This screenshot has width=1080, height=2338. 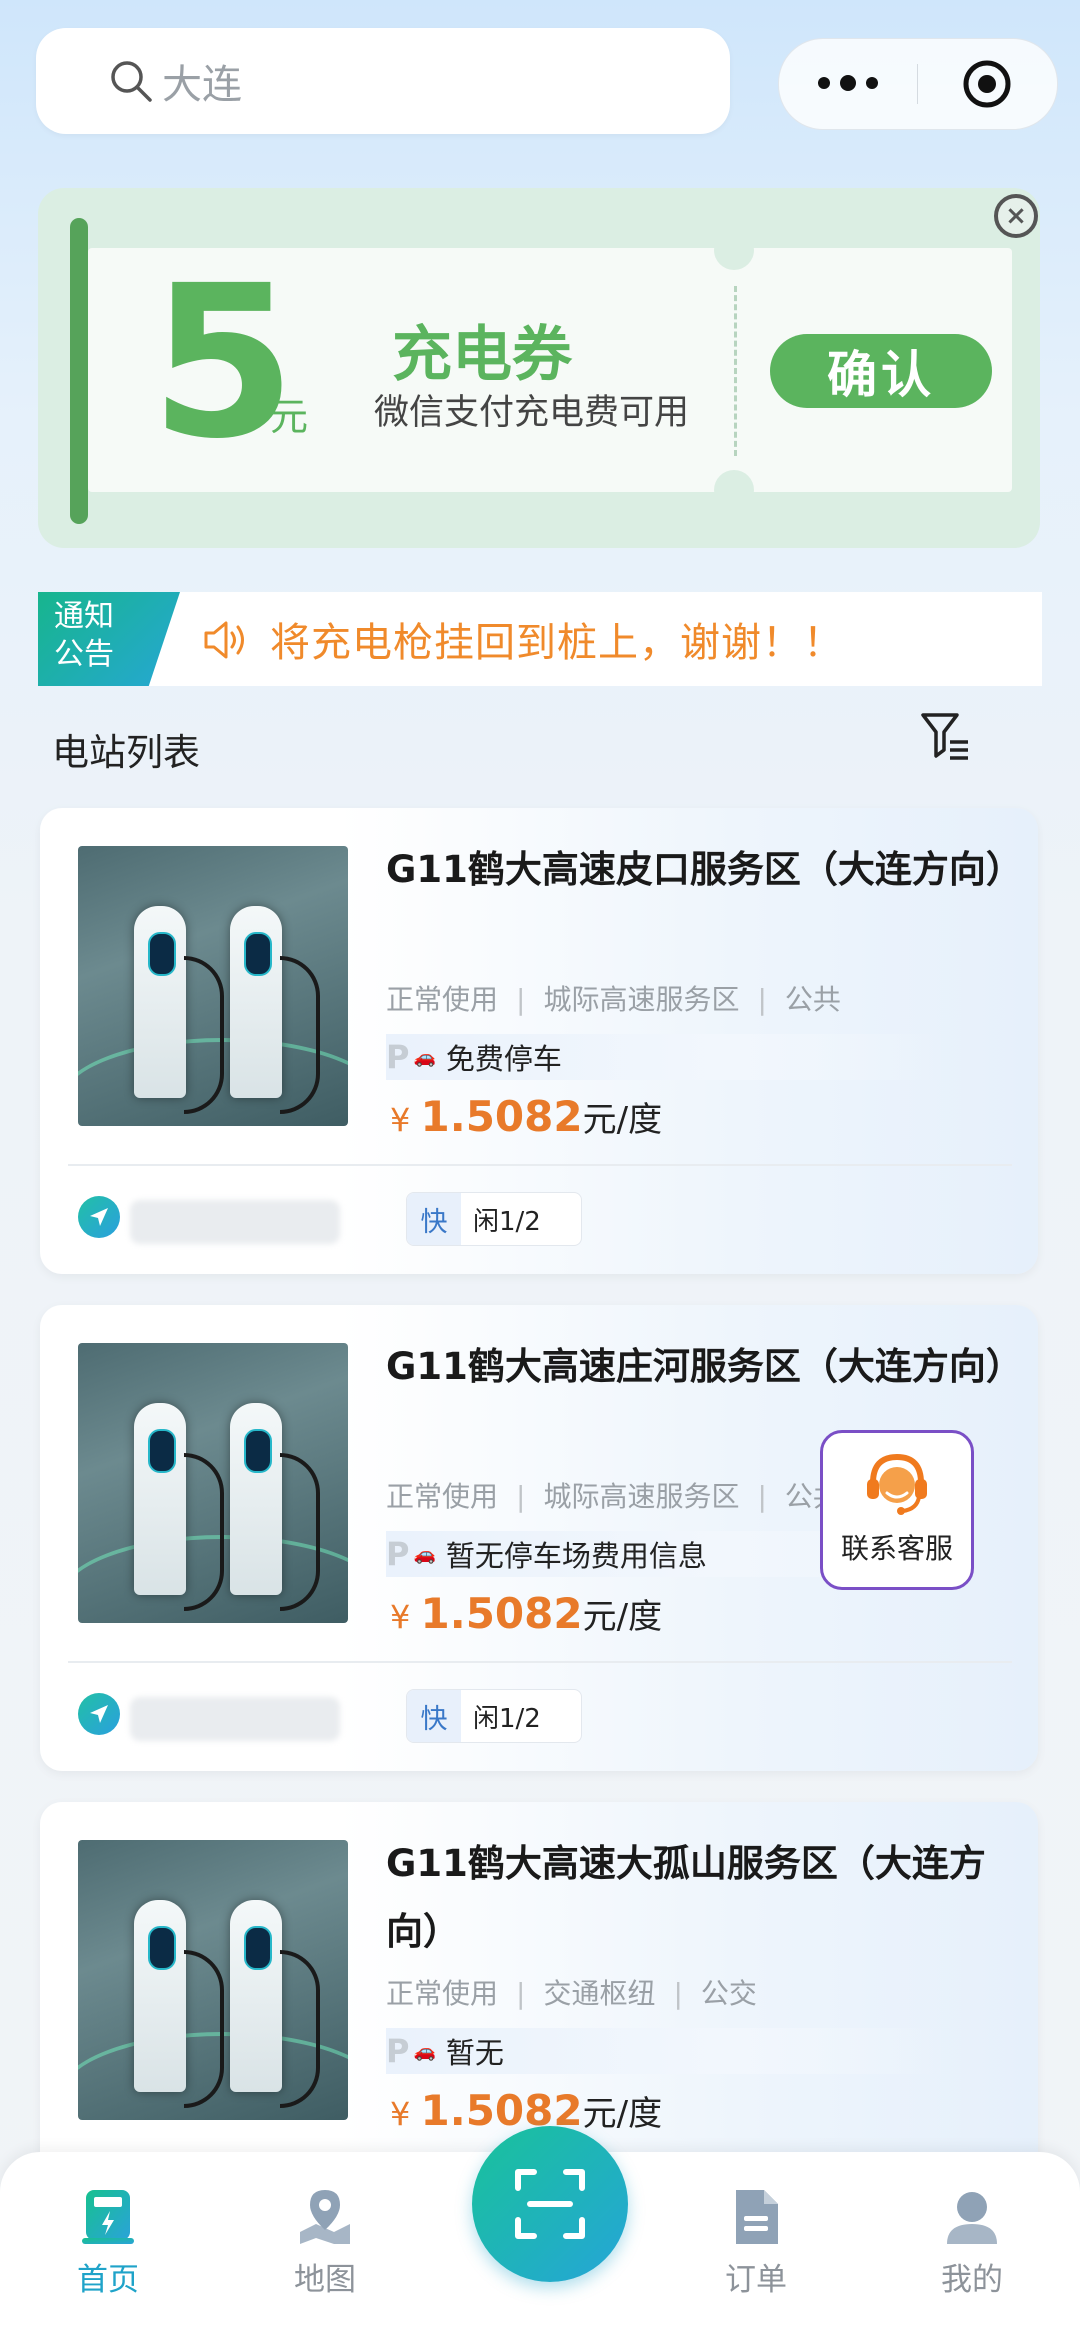 What do you see at coordinates (735, 371) in the screenshot?
I see `ticket-dashed-divider` at bounding box center [735, 371].